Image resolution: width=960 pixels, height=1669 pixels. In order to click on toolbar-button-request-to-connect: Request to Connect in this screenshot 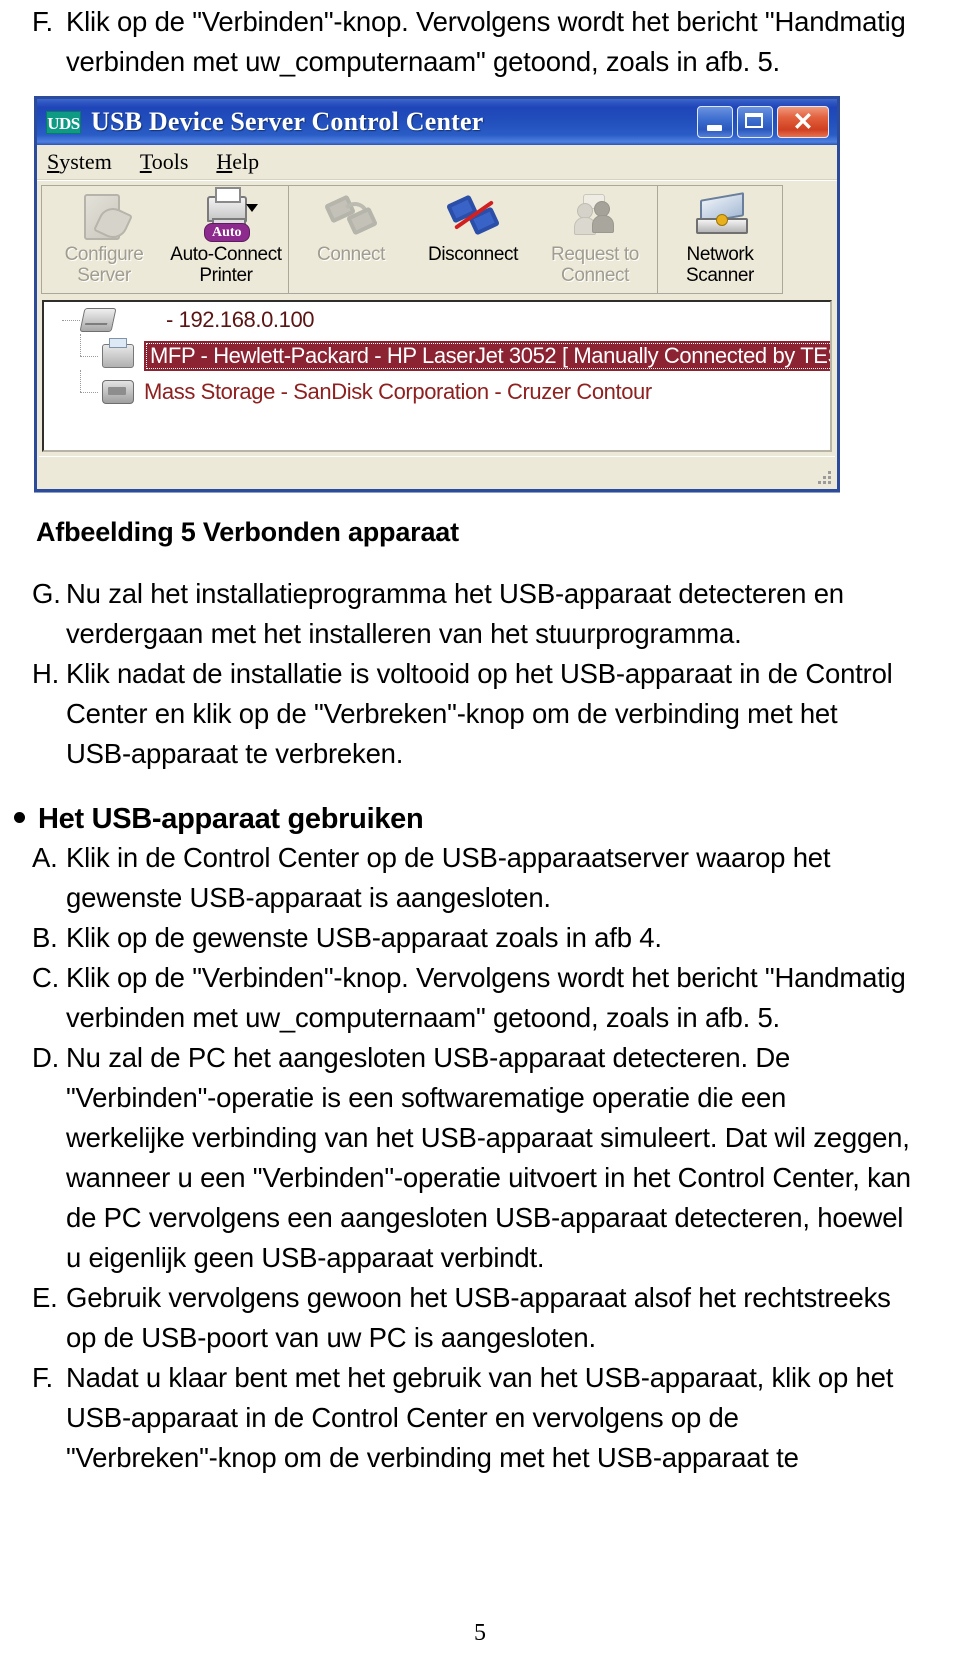, I will do `click(595, 239)`.